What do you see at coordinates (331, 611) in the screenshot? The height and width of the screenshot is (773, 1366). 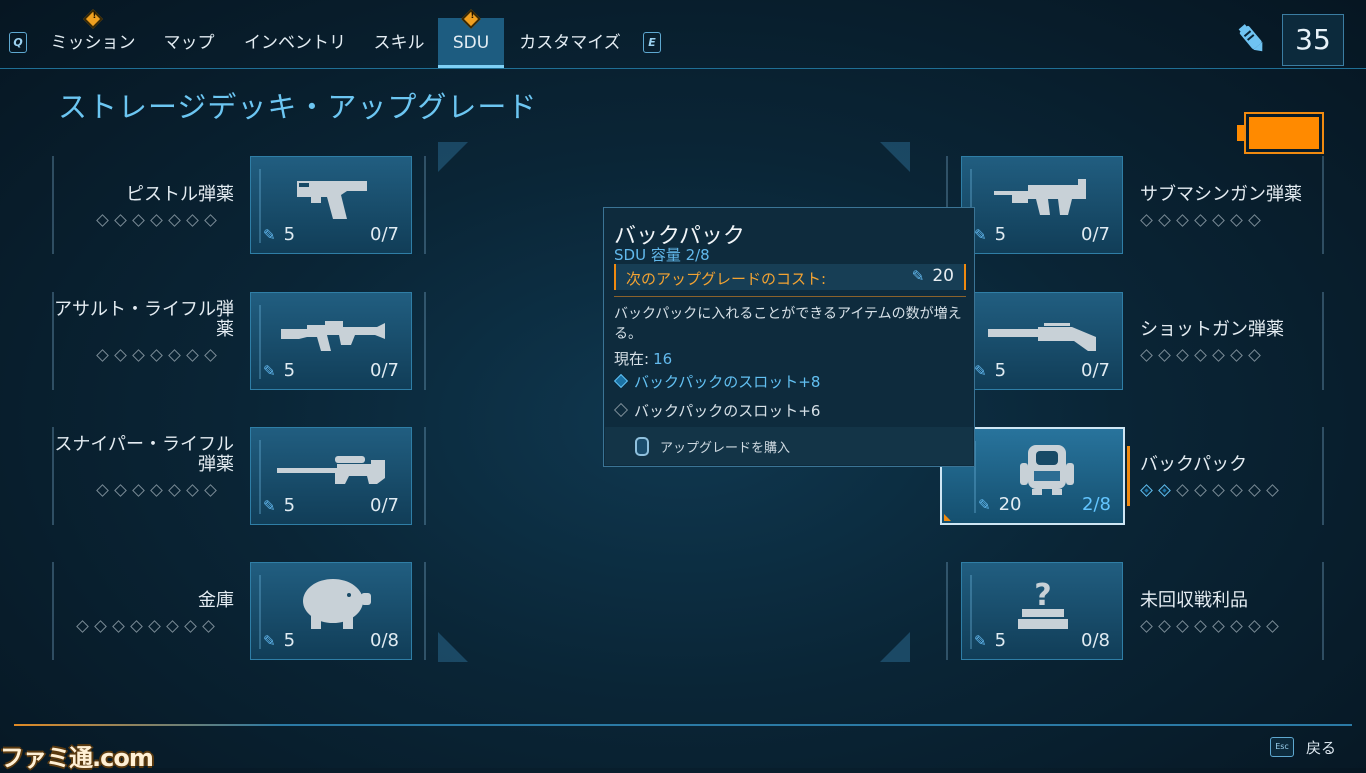 I see `safe-card: ✎ 5 0/8` at bounding box center [331, 611].